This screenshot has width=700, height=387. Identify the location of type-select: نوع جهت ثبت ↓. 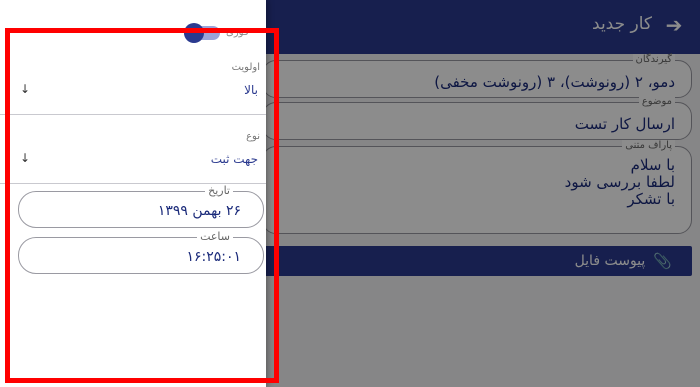
(133, 154).